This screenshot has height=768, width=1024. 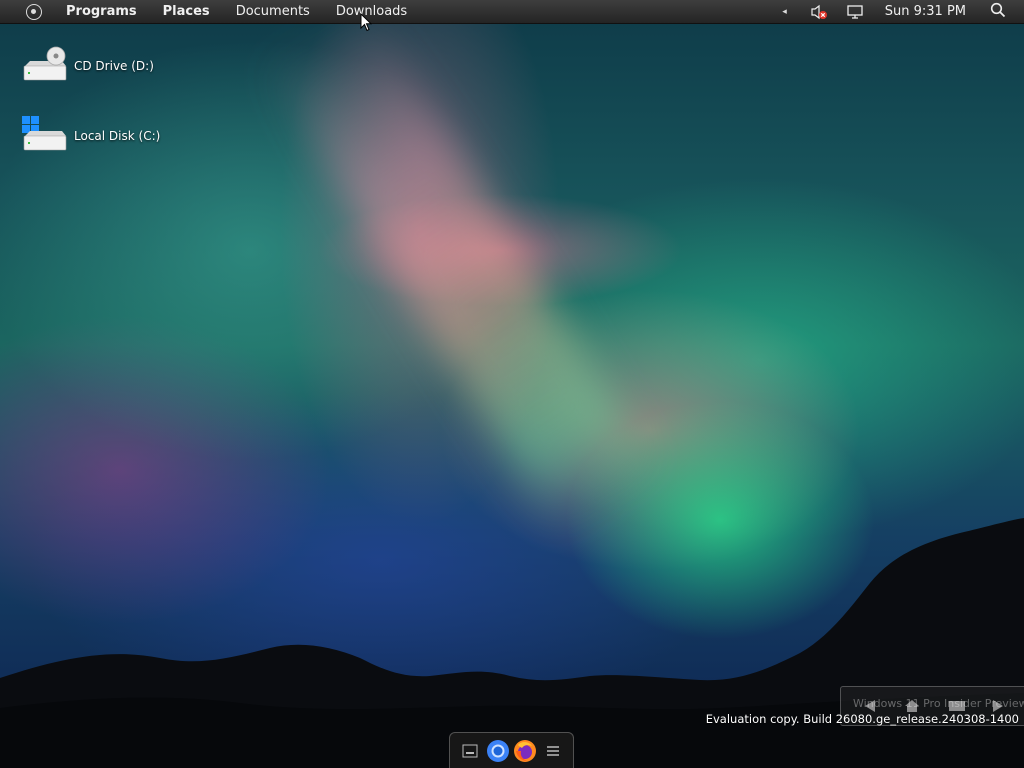 What do you see at coordinates (998, 12) in the screenshot?
I see `search-icon` at bounding box center [998, 12].